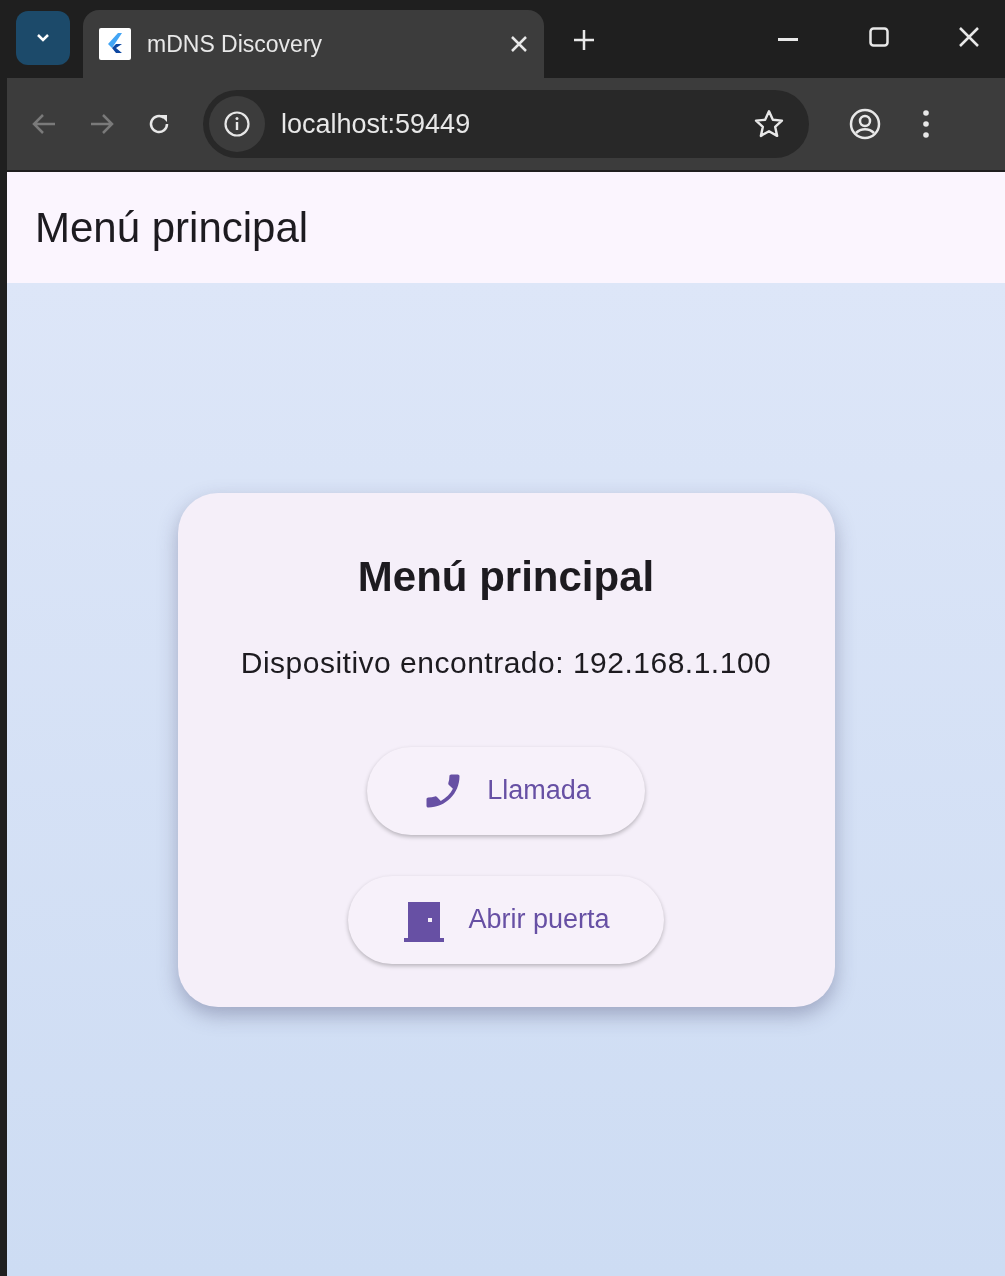 This screenshot has width=1005, height=1276. Describe the element at coordinates (237, 124) in the screenshot. I see `info-icon` at that location.